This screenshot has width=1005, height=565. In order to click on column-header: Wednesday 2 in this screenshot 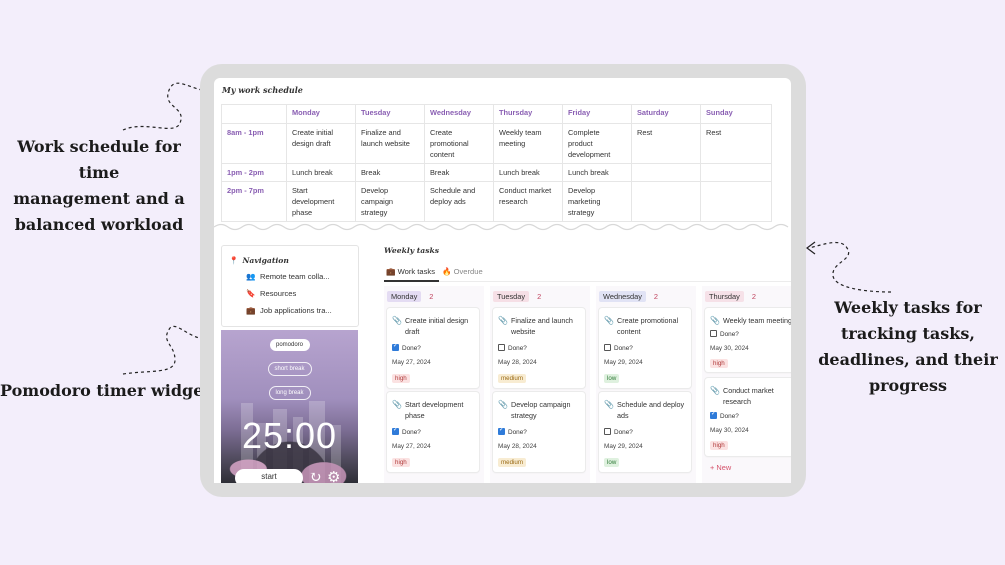, I will do `click(629, 296)`.